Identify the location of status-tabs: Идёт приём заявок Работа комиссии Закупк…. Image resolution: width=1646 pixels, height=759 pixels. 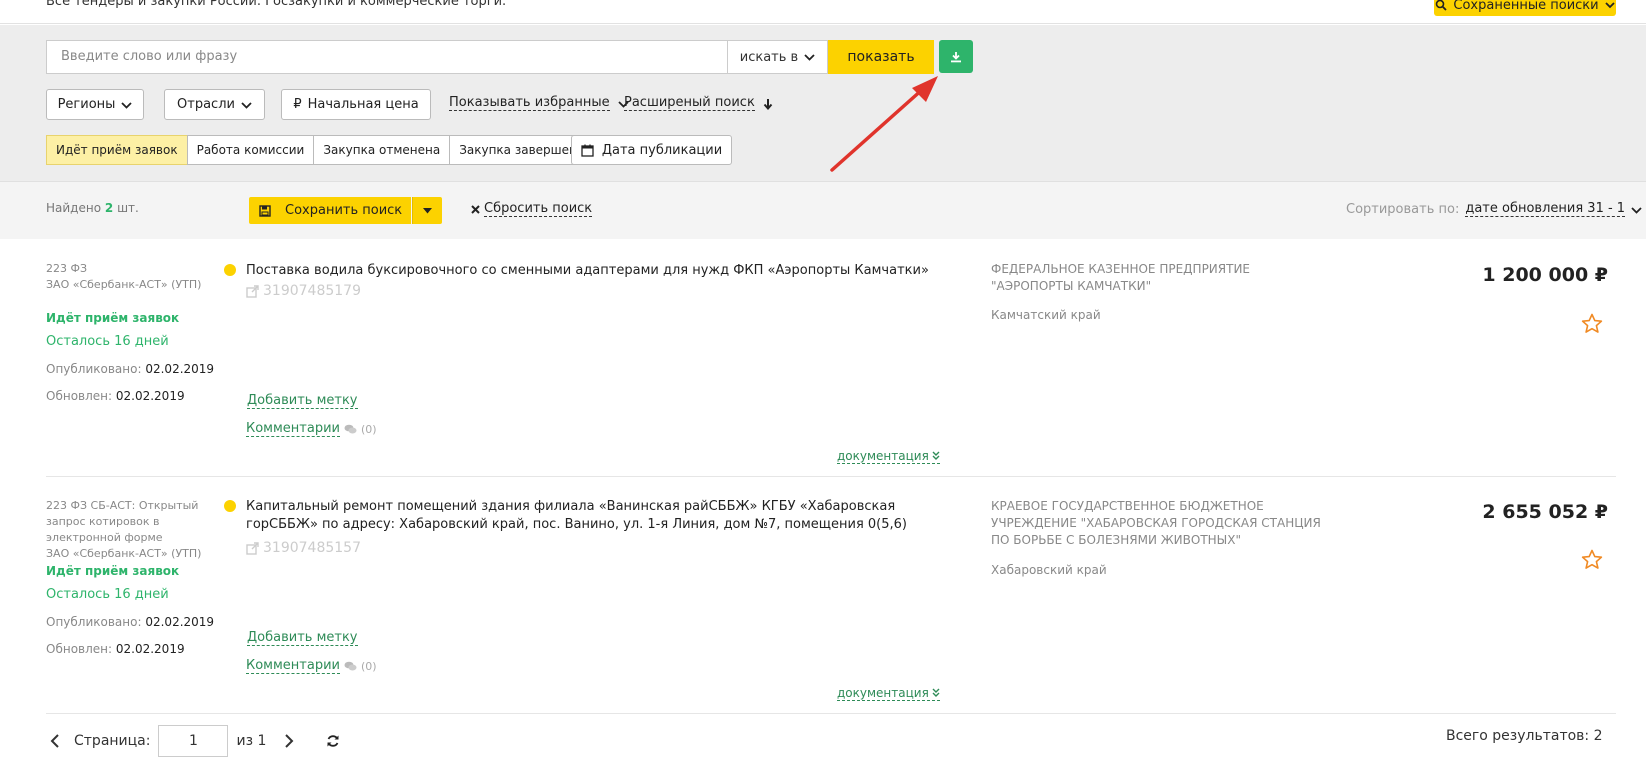
(320, 150).